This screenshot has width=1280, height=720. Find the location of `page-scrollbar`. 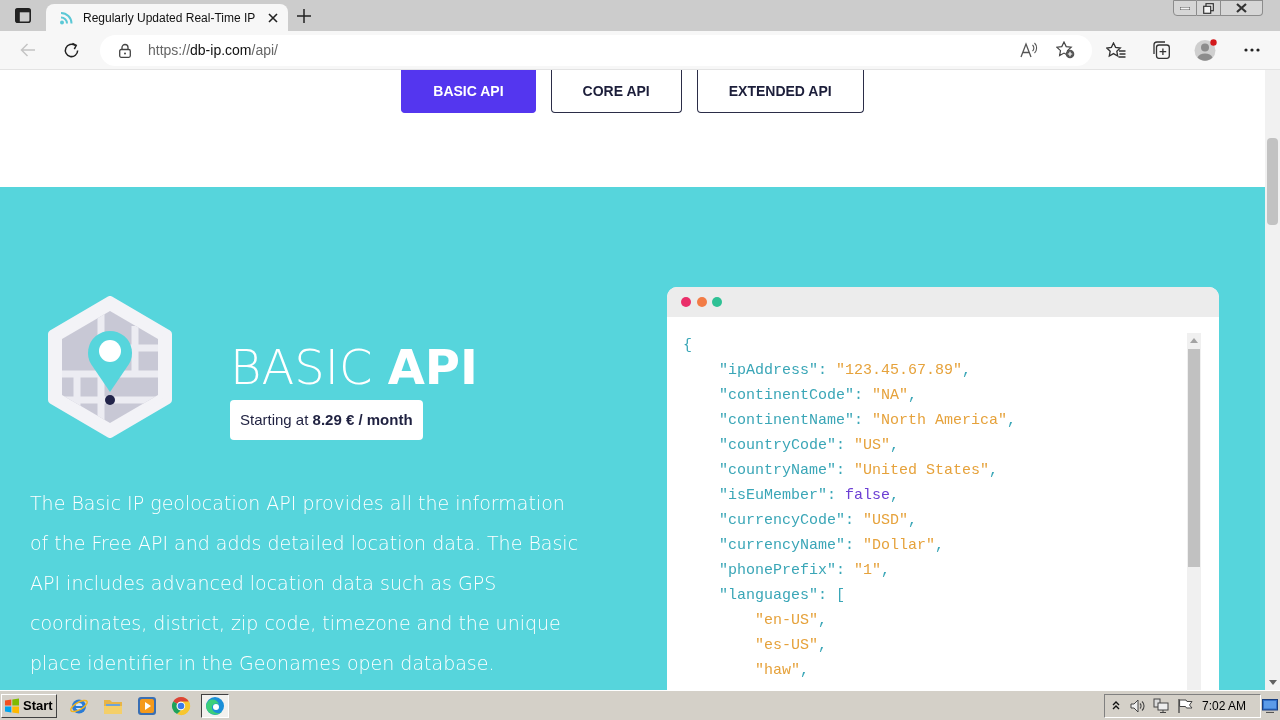

page-scrollbar is located at coordinates (1272, 380).